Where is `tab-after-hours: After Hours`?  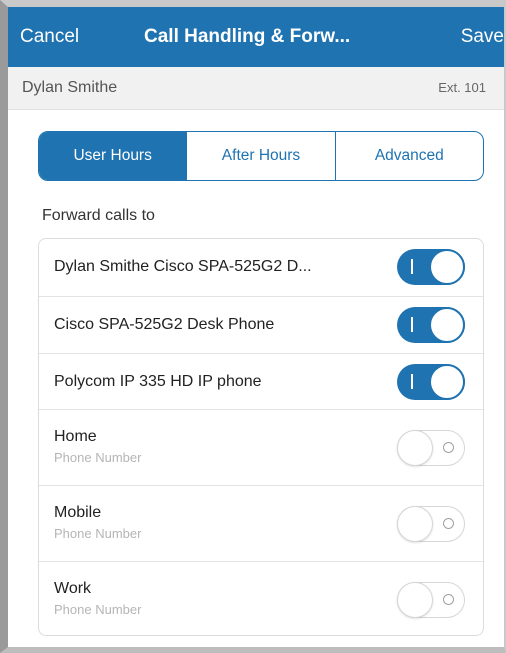
tab-after-hours: After Hours is located at coordinates (260, 156).